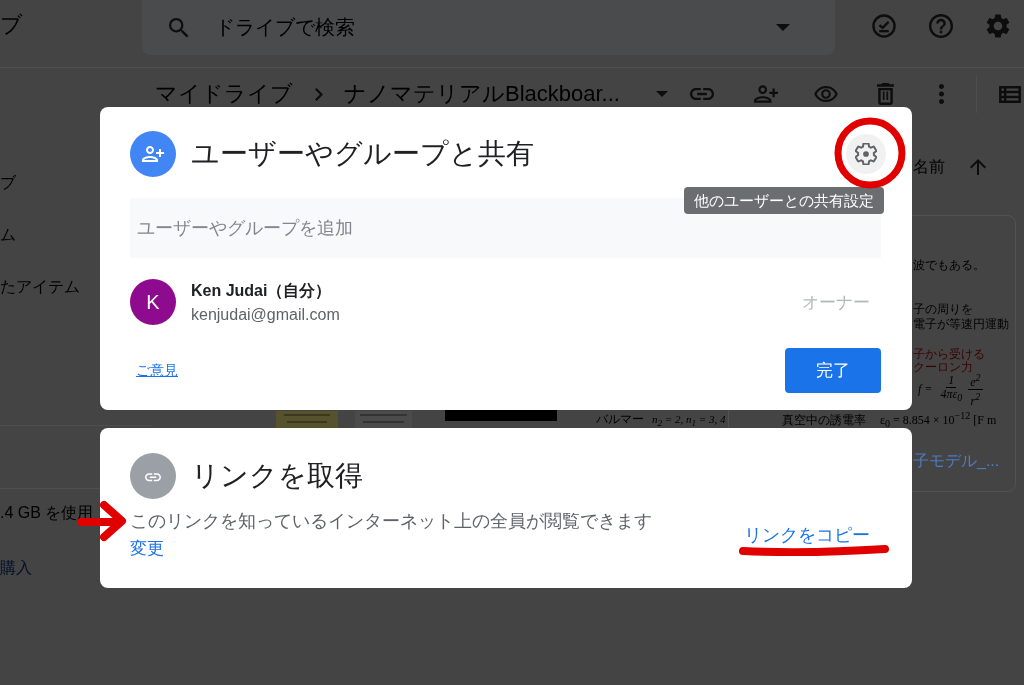  I want to click on breadcrumb-link: マイドライブ, so click(224, 94).